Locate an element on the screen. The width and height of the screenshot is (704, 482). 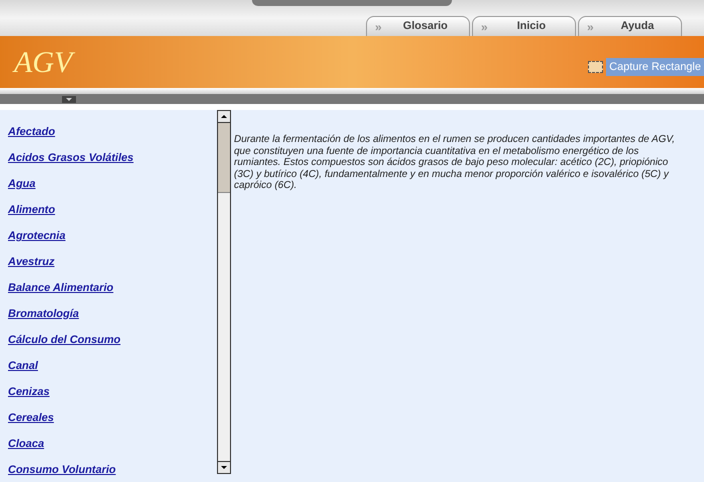
scroll-thumb is located at coordinates (224, 158).